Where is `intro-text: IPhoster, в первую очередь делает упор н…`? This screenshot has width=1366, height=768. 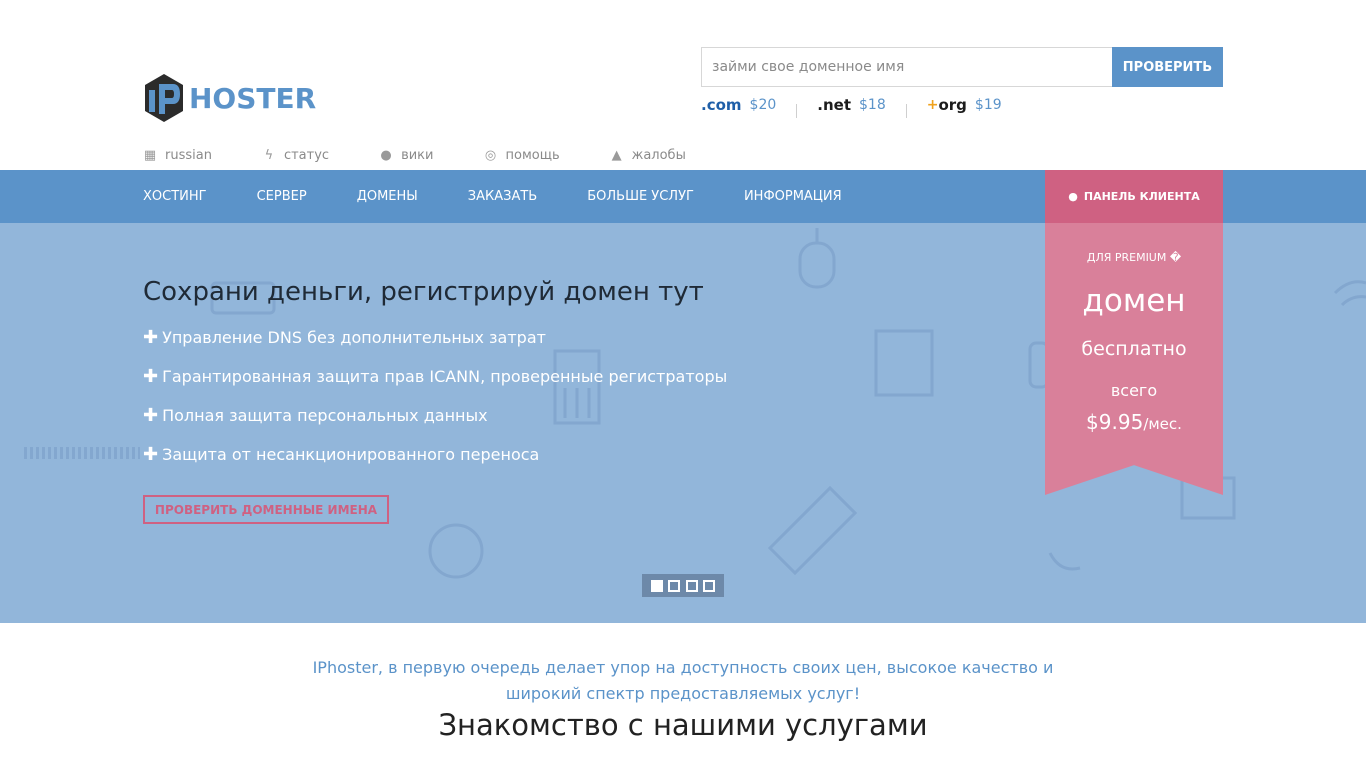
intro-text: IPhoster, в первую очередь делает упор н… is located at coordinates (683, 680).